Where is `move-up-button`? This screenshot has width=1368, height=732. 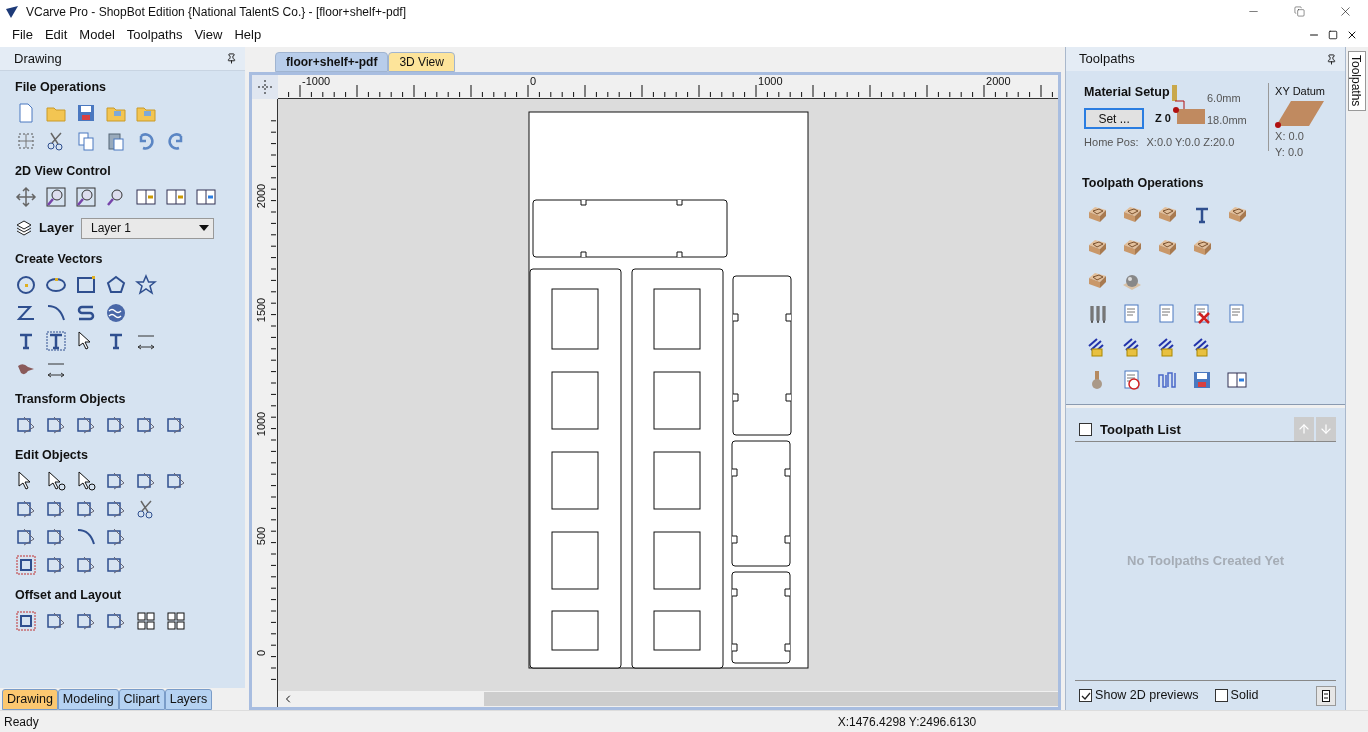
move-up-button is located at coordinates (1304, 429).